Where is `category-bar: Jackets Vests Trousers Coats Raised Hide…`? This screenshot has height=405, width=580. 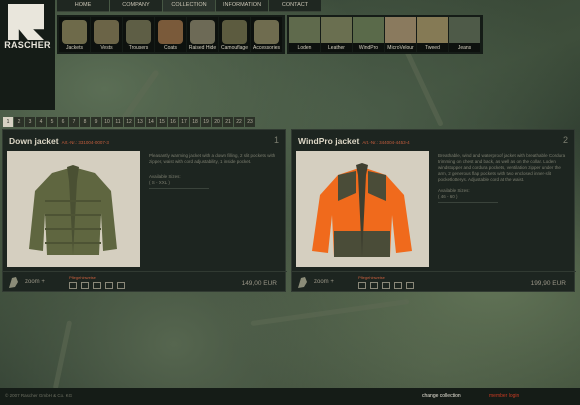
category-bar: Jackets Vests Trousers Coats Raised Hide… is located at coordinates (171, 34).